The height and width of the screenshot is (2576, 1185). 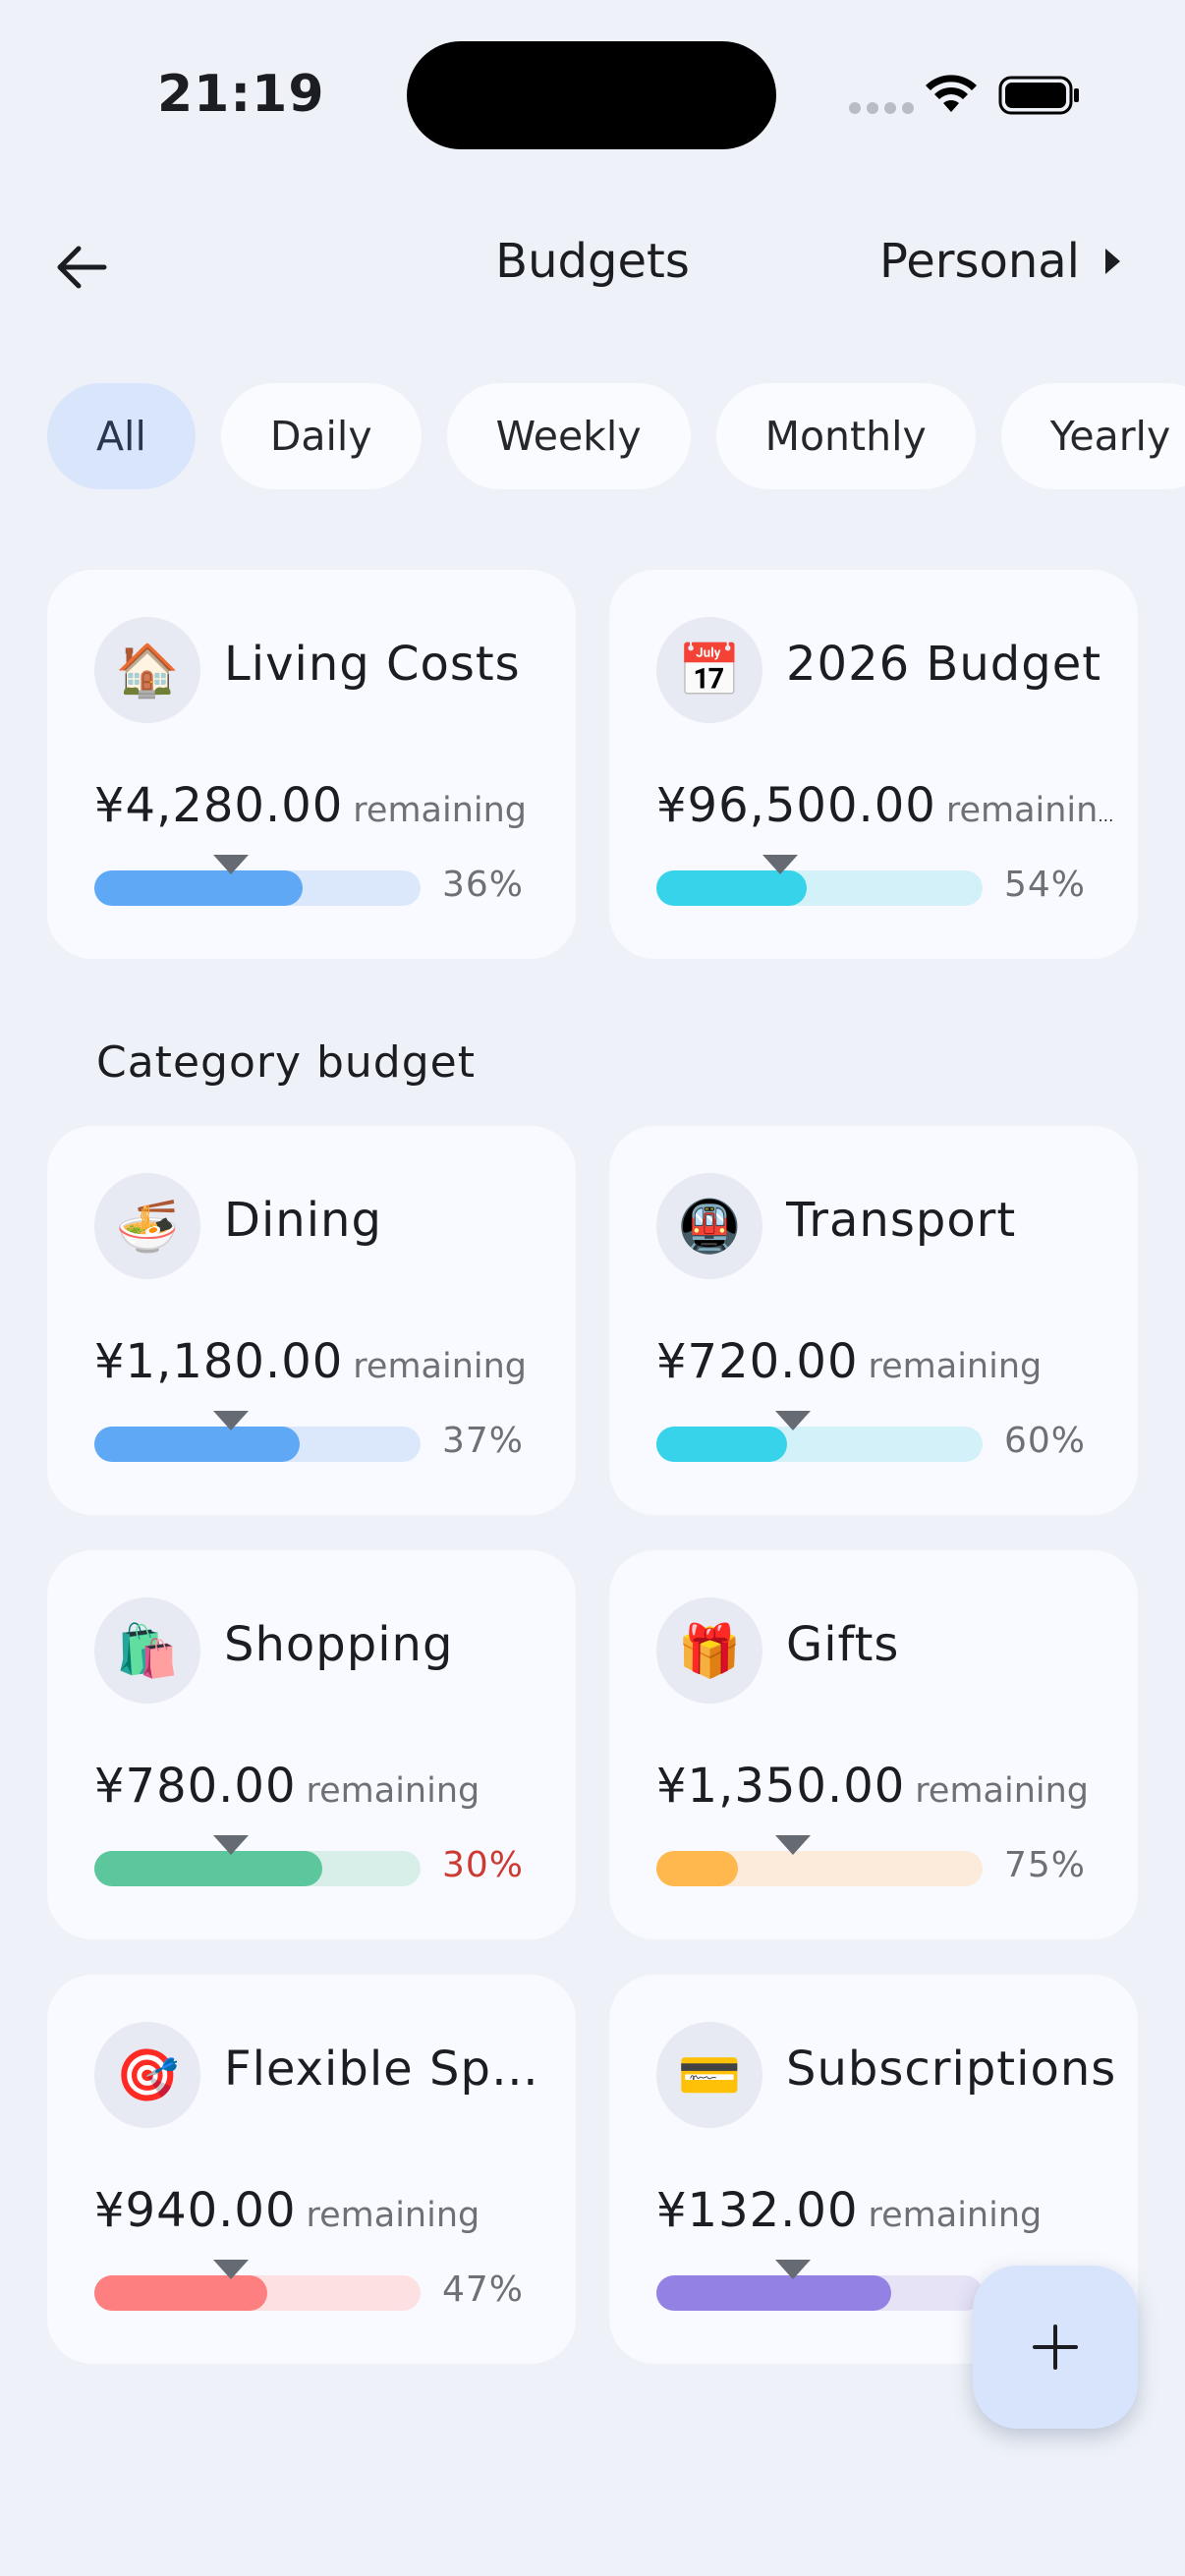 I want to click on metro-icon: 🚇, so click(x=709, y=1226).